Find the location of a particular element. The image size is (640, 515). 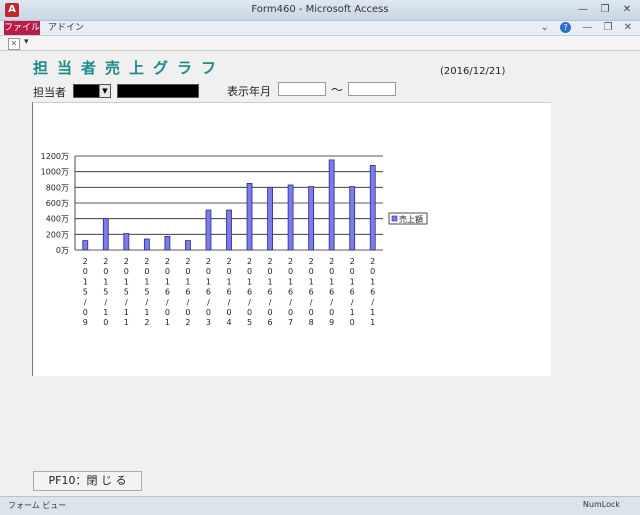

title-bar: A Form460 - Microsoft Access — ❐ ✕ is located at coordinates (320, 10).